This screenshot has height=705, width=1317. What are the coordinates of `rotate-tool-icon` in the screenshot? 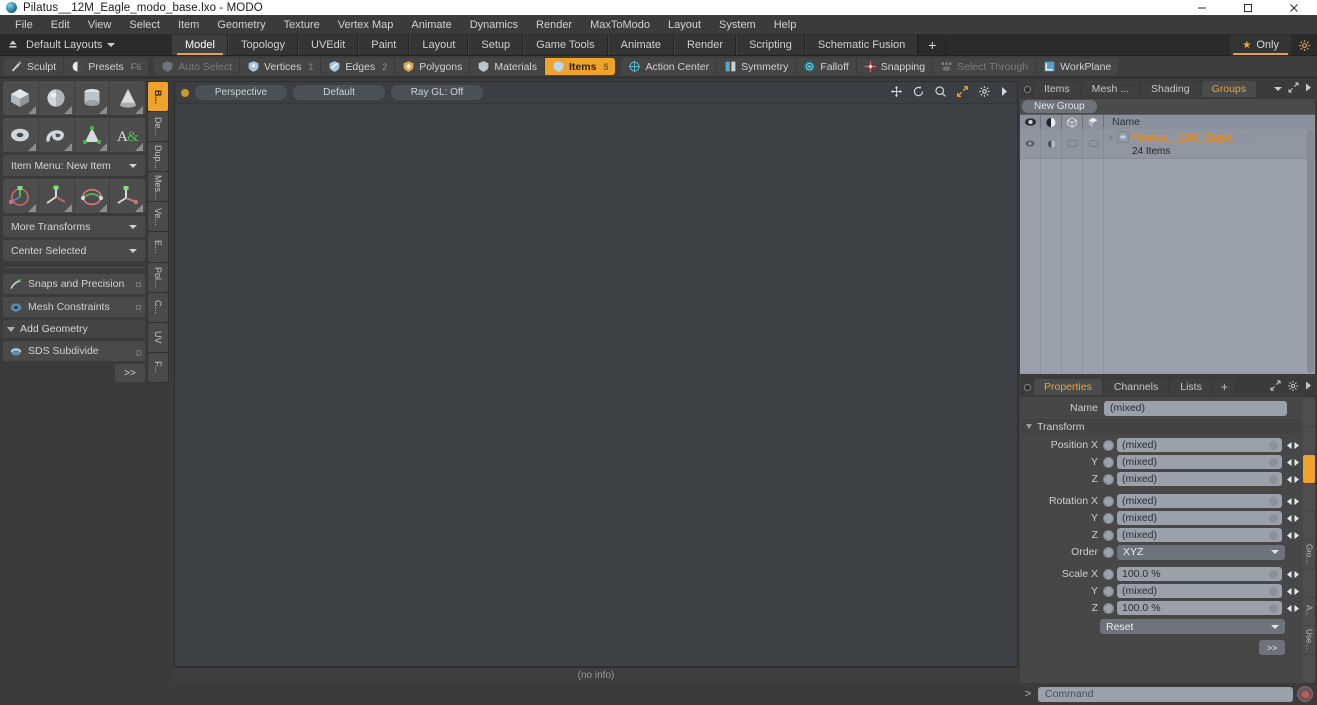 It's located at (56, 196).